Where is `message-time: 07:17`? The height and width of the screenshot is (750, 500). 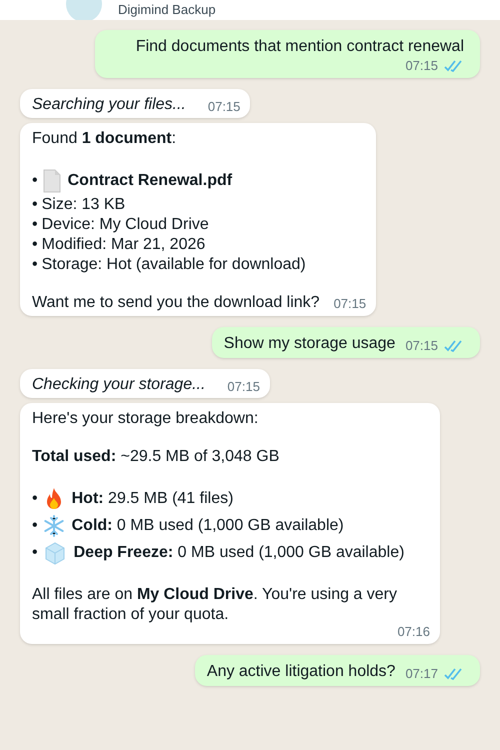
message-time: 07:17 is located at coordinates (421, 674).